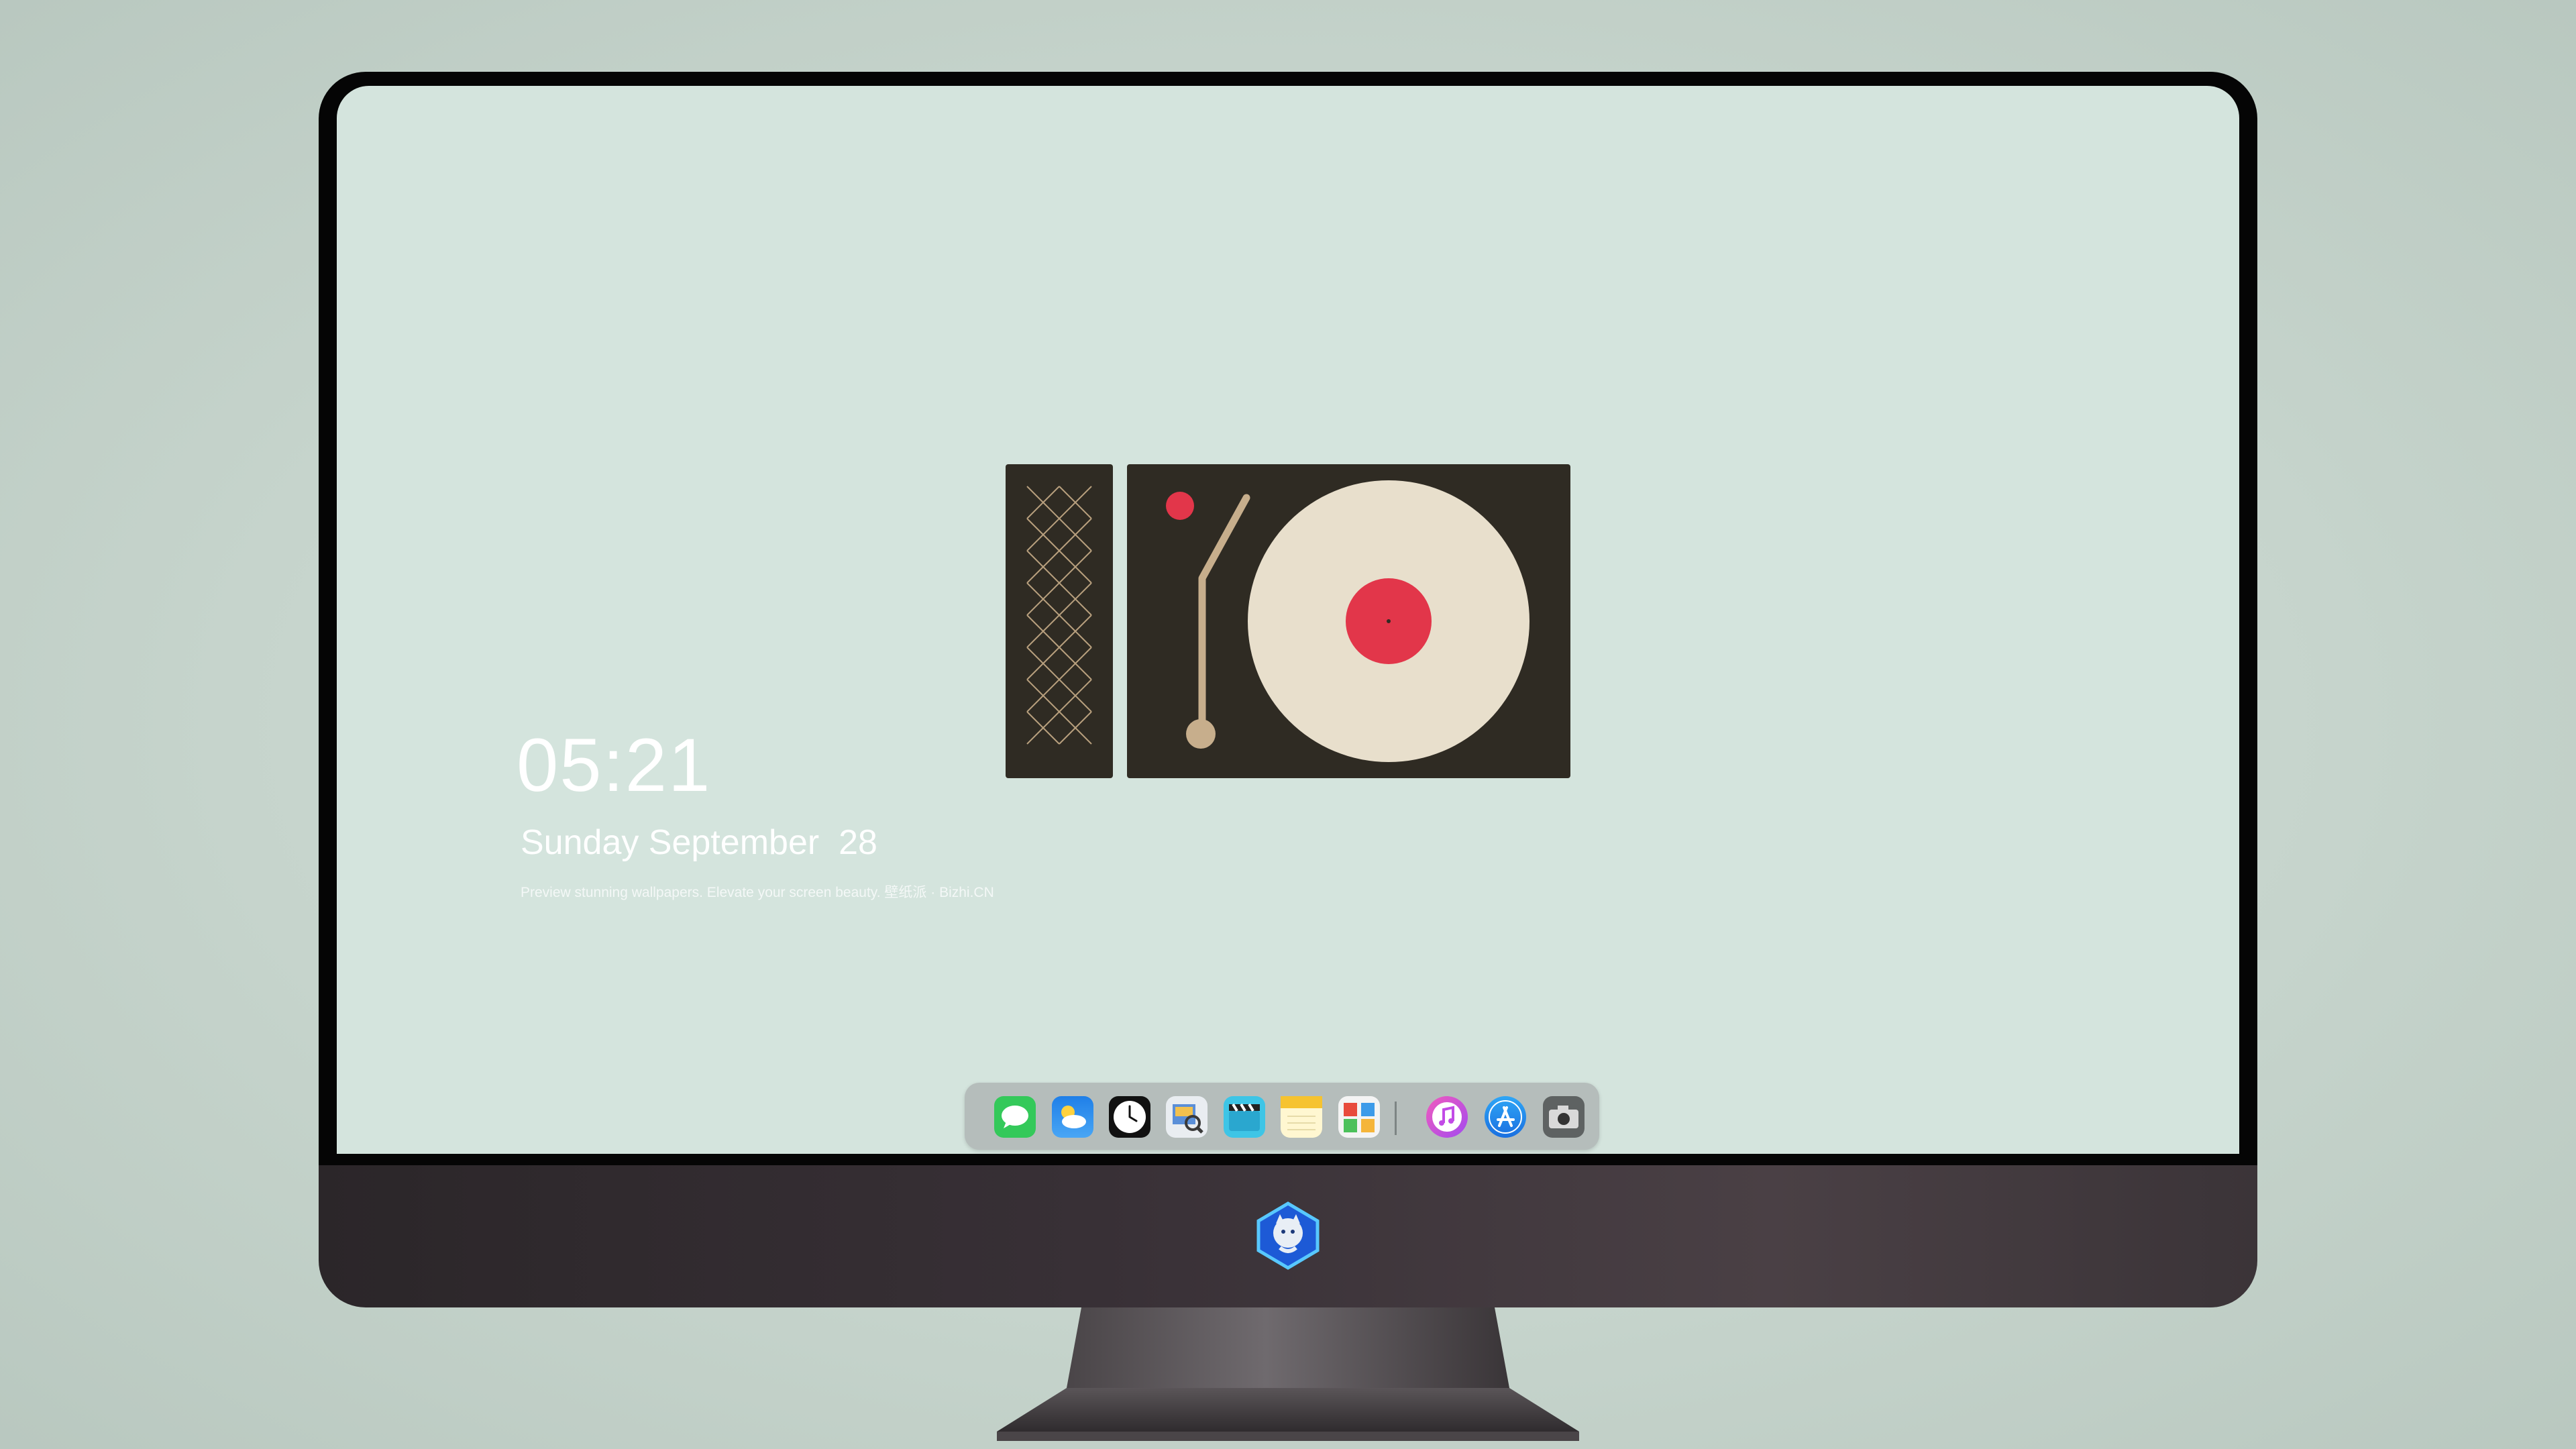 The width and height of the screenshot is (2576, 1449). I want to click on dock-separator, so click(1396, 1118).